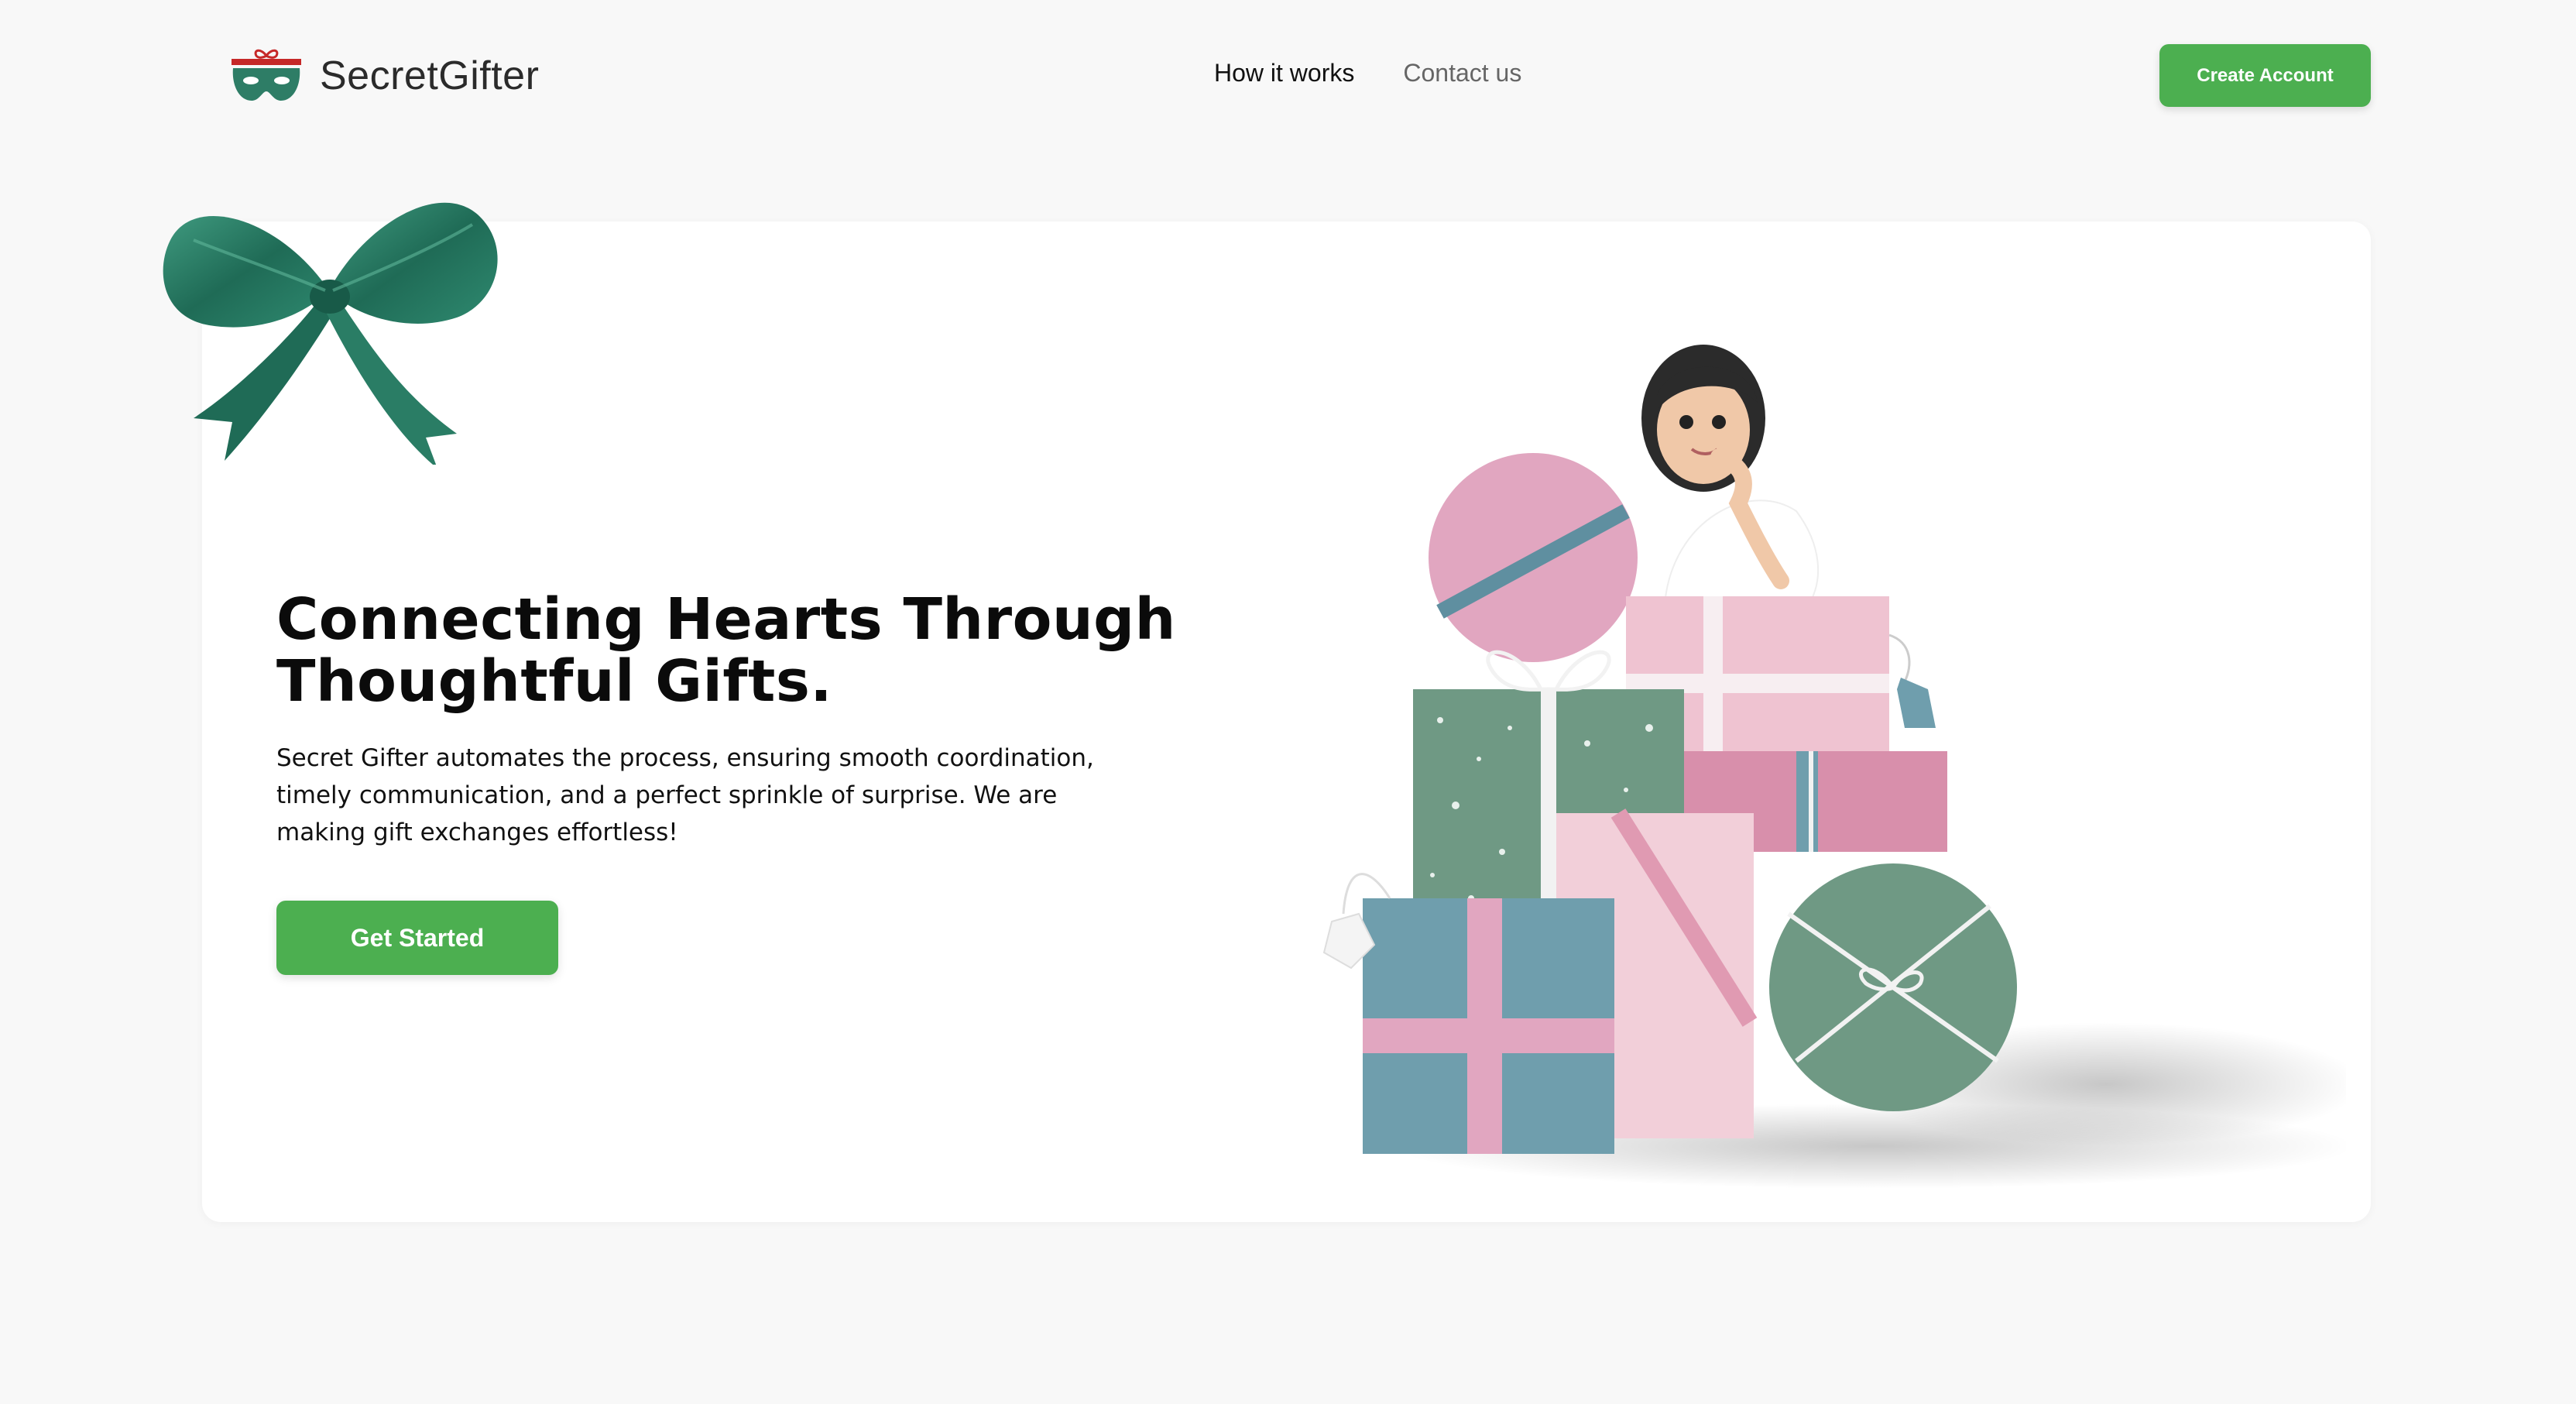 The image size is (2576, 1404). What do you see at coordinates (1462, 73) in the screenshot?
I see `nav-link-contact-us: Contact us` at bounding box center [1462, 73].